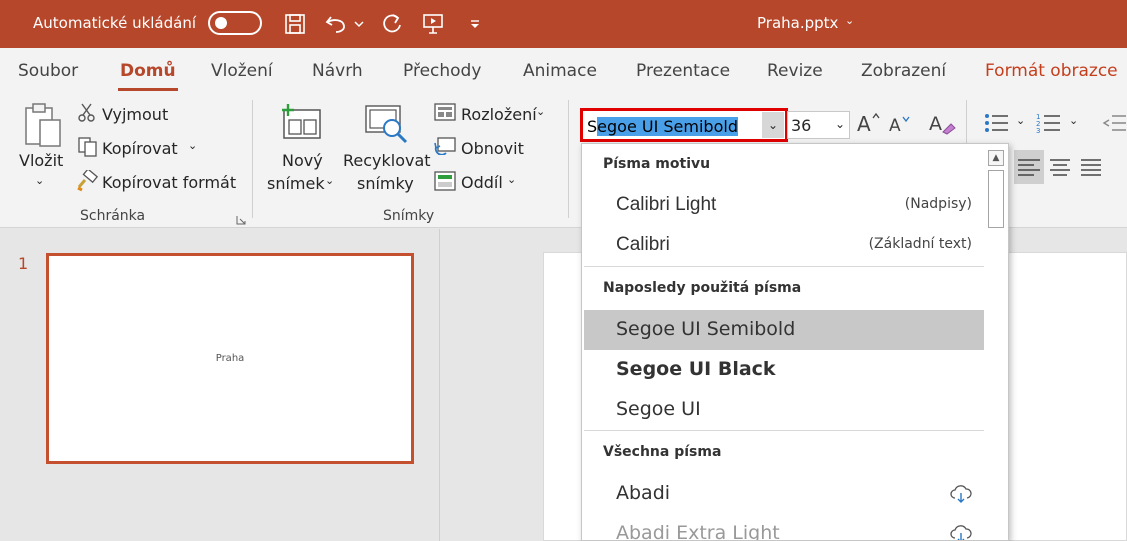 The image size is (1127, 541). What do you see at coordinates (797, 23) in the screenshot?
I see `document-title: Praha.pptx` at bounding box center [797, 23].